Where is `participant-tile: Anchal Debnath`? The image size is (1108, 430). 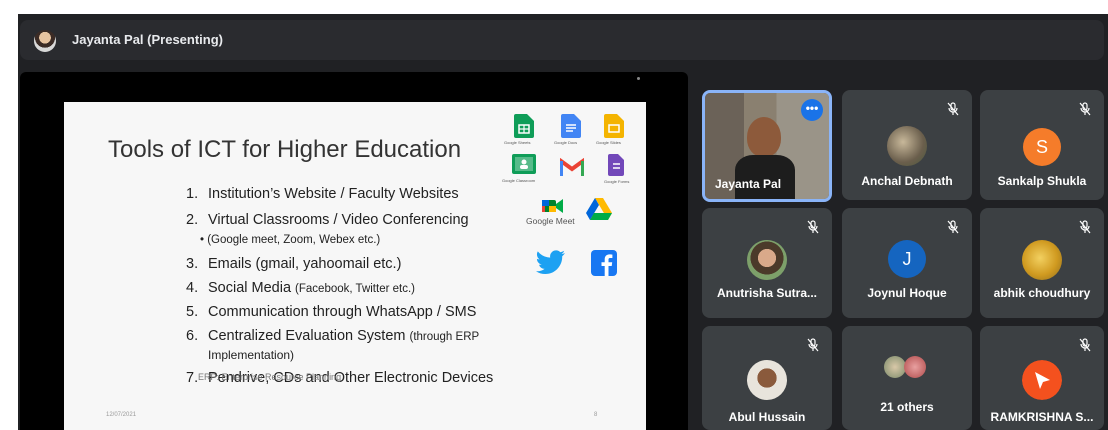
participant-tile: Anchal Debnath is located at coordinates (907, 145).